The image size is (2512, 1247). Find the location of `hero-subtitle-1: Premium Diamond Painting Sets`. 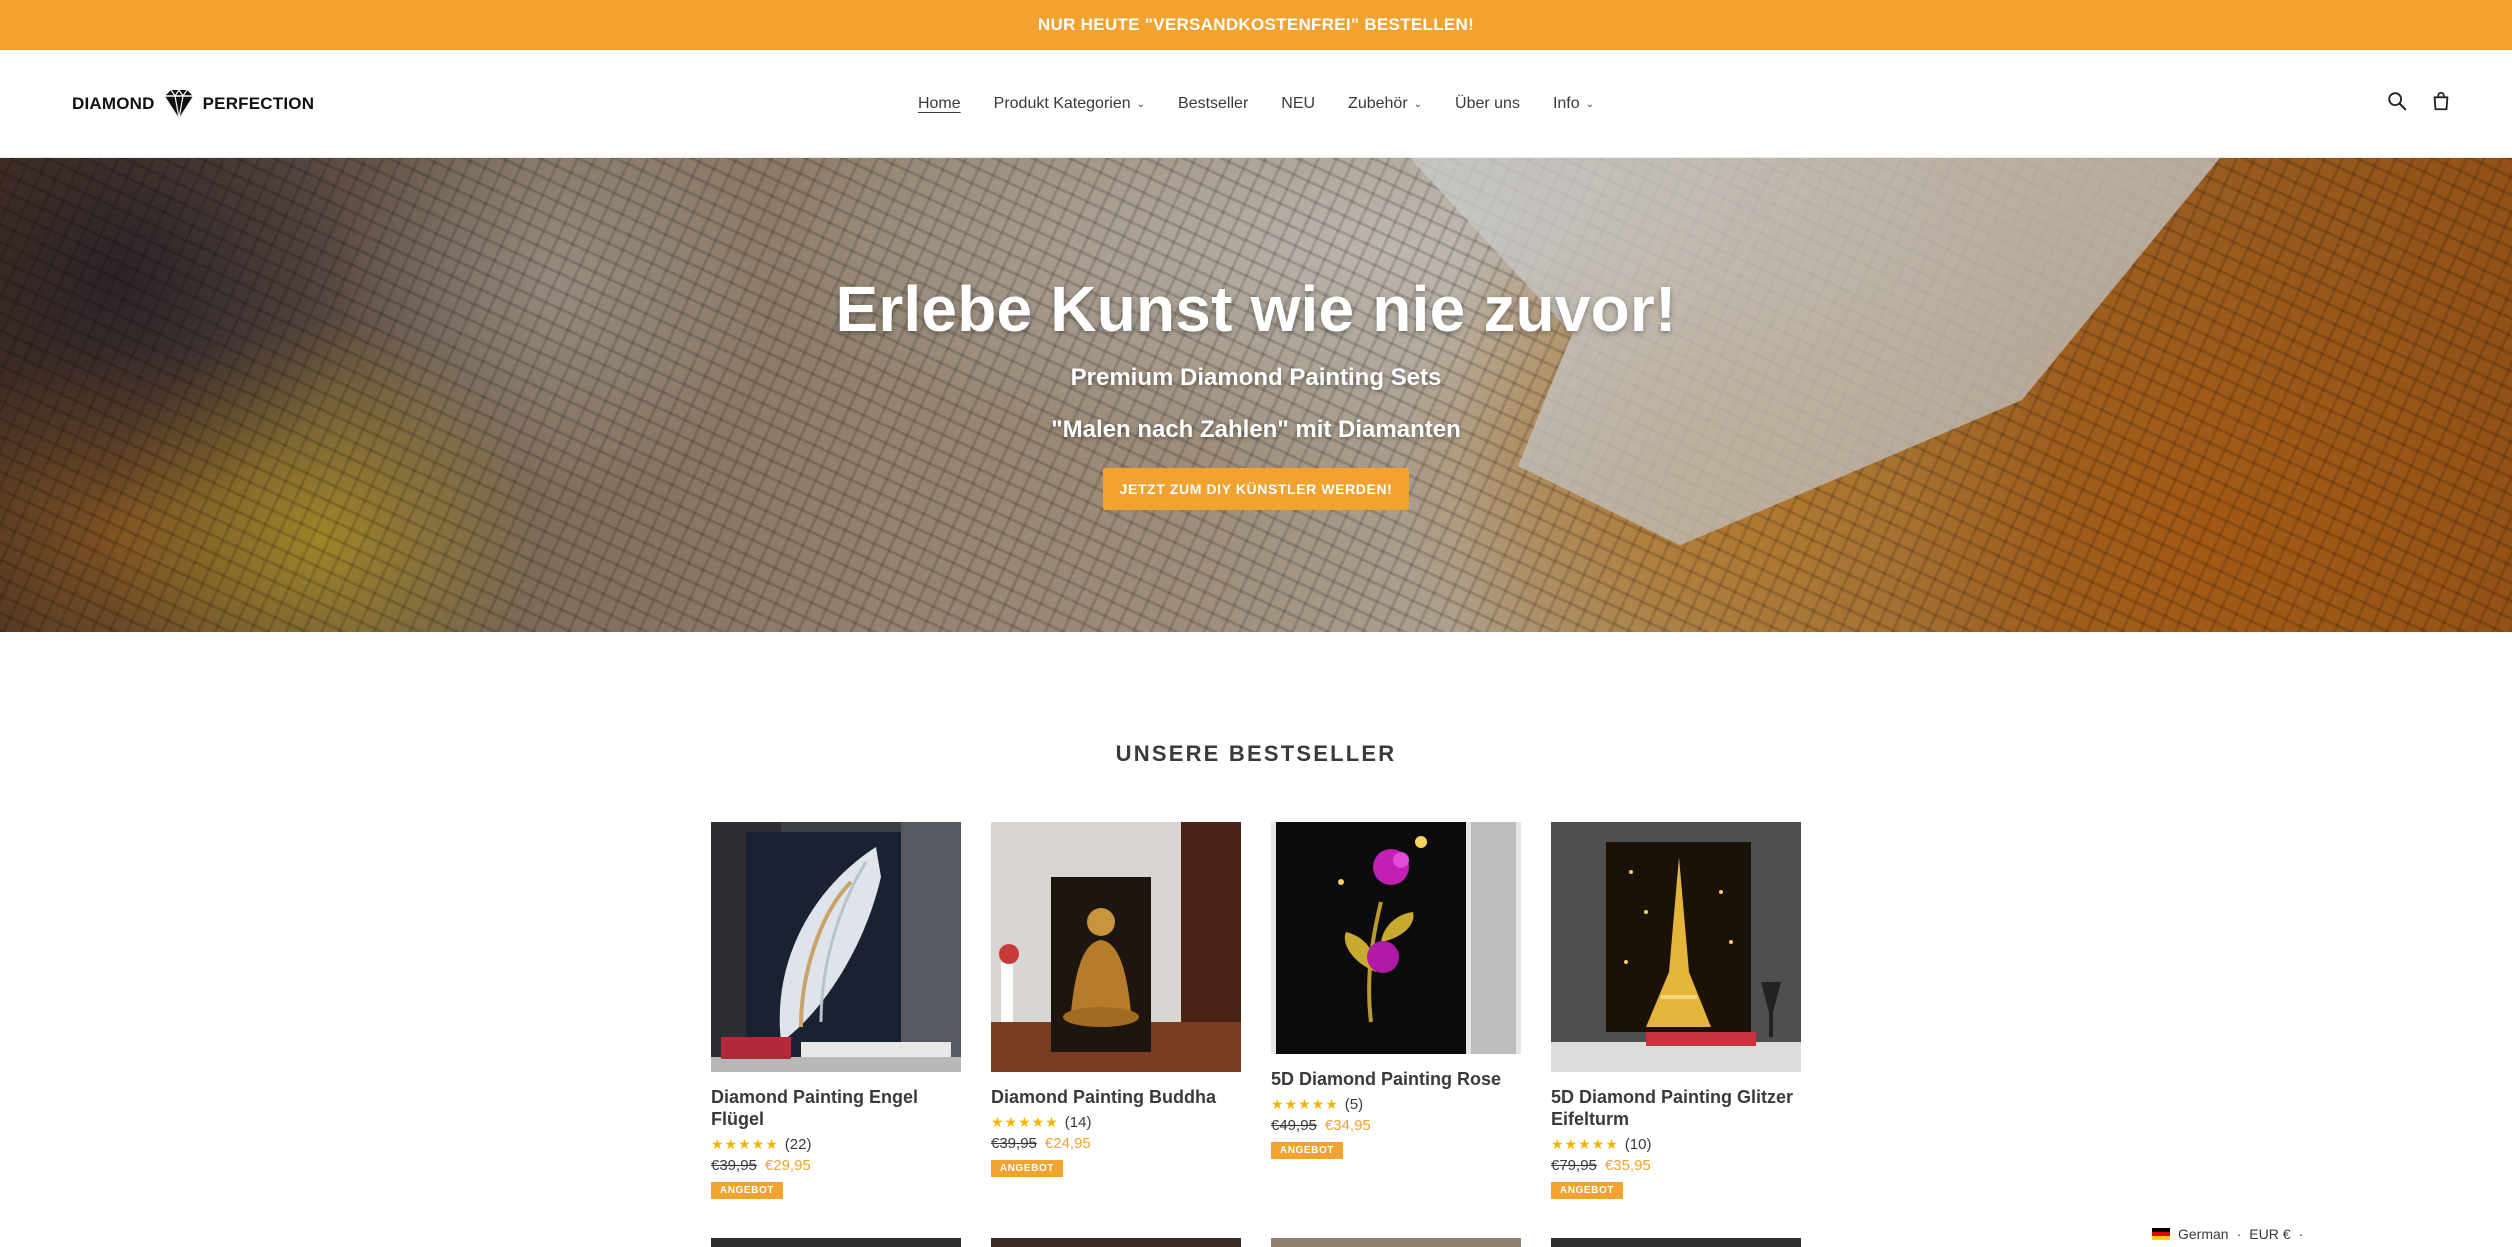

hero-subtitle-1: Premium Diamond Painting Sets is located at coordinates (1256, 377).